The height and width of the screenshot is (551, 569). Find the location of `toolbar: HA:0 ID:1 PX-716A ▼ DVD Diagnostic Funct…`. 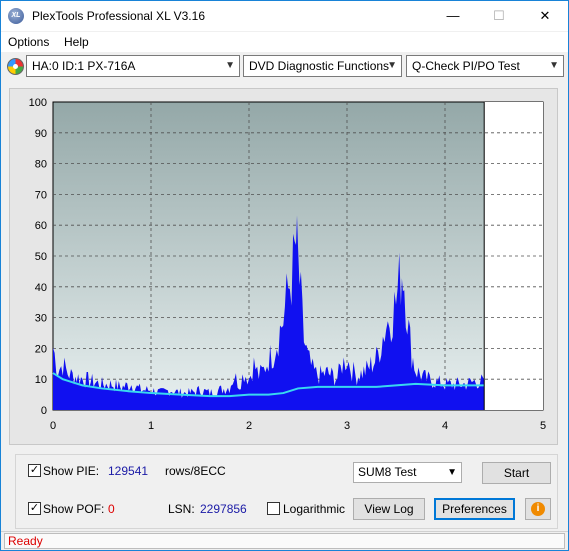

toolbar: HA:0 ID:1 PX-716A ▼ DVD Diagnostic Funct… is located at coordinates (284, 67).